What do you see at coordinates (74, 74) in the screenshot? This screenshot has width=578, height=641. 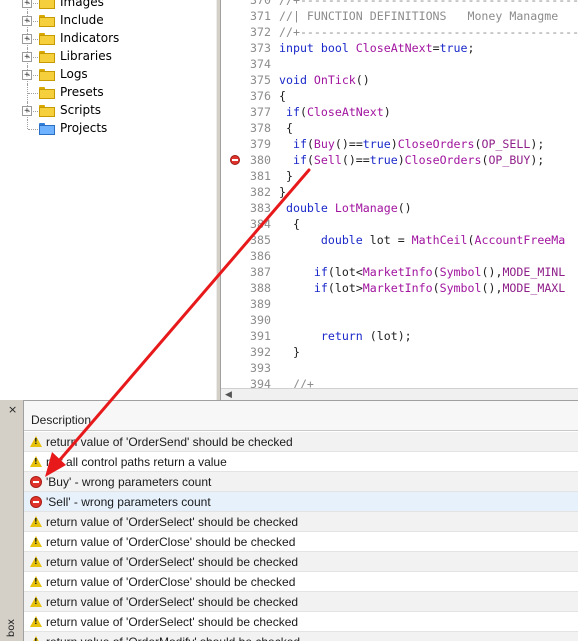 I see `tree-item-label: Logs` at bounding box center [74, 74].